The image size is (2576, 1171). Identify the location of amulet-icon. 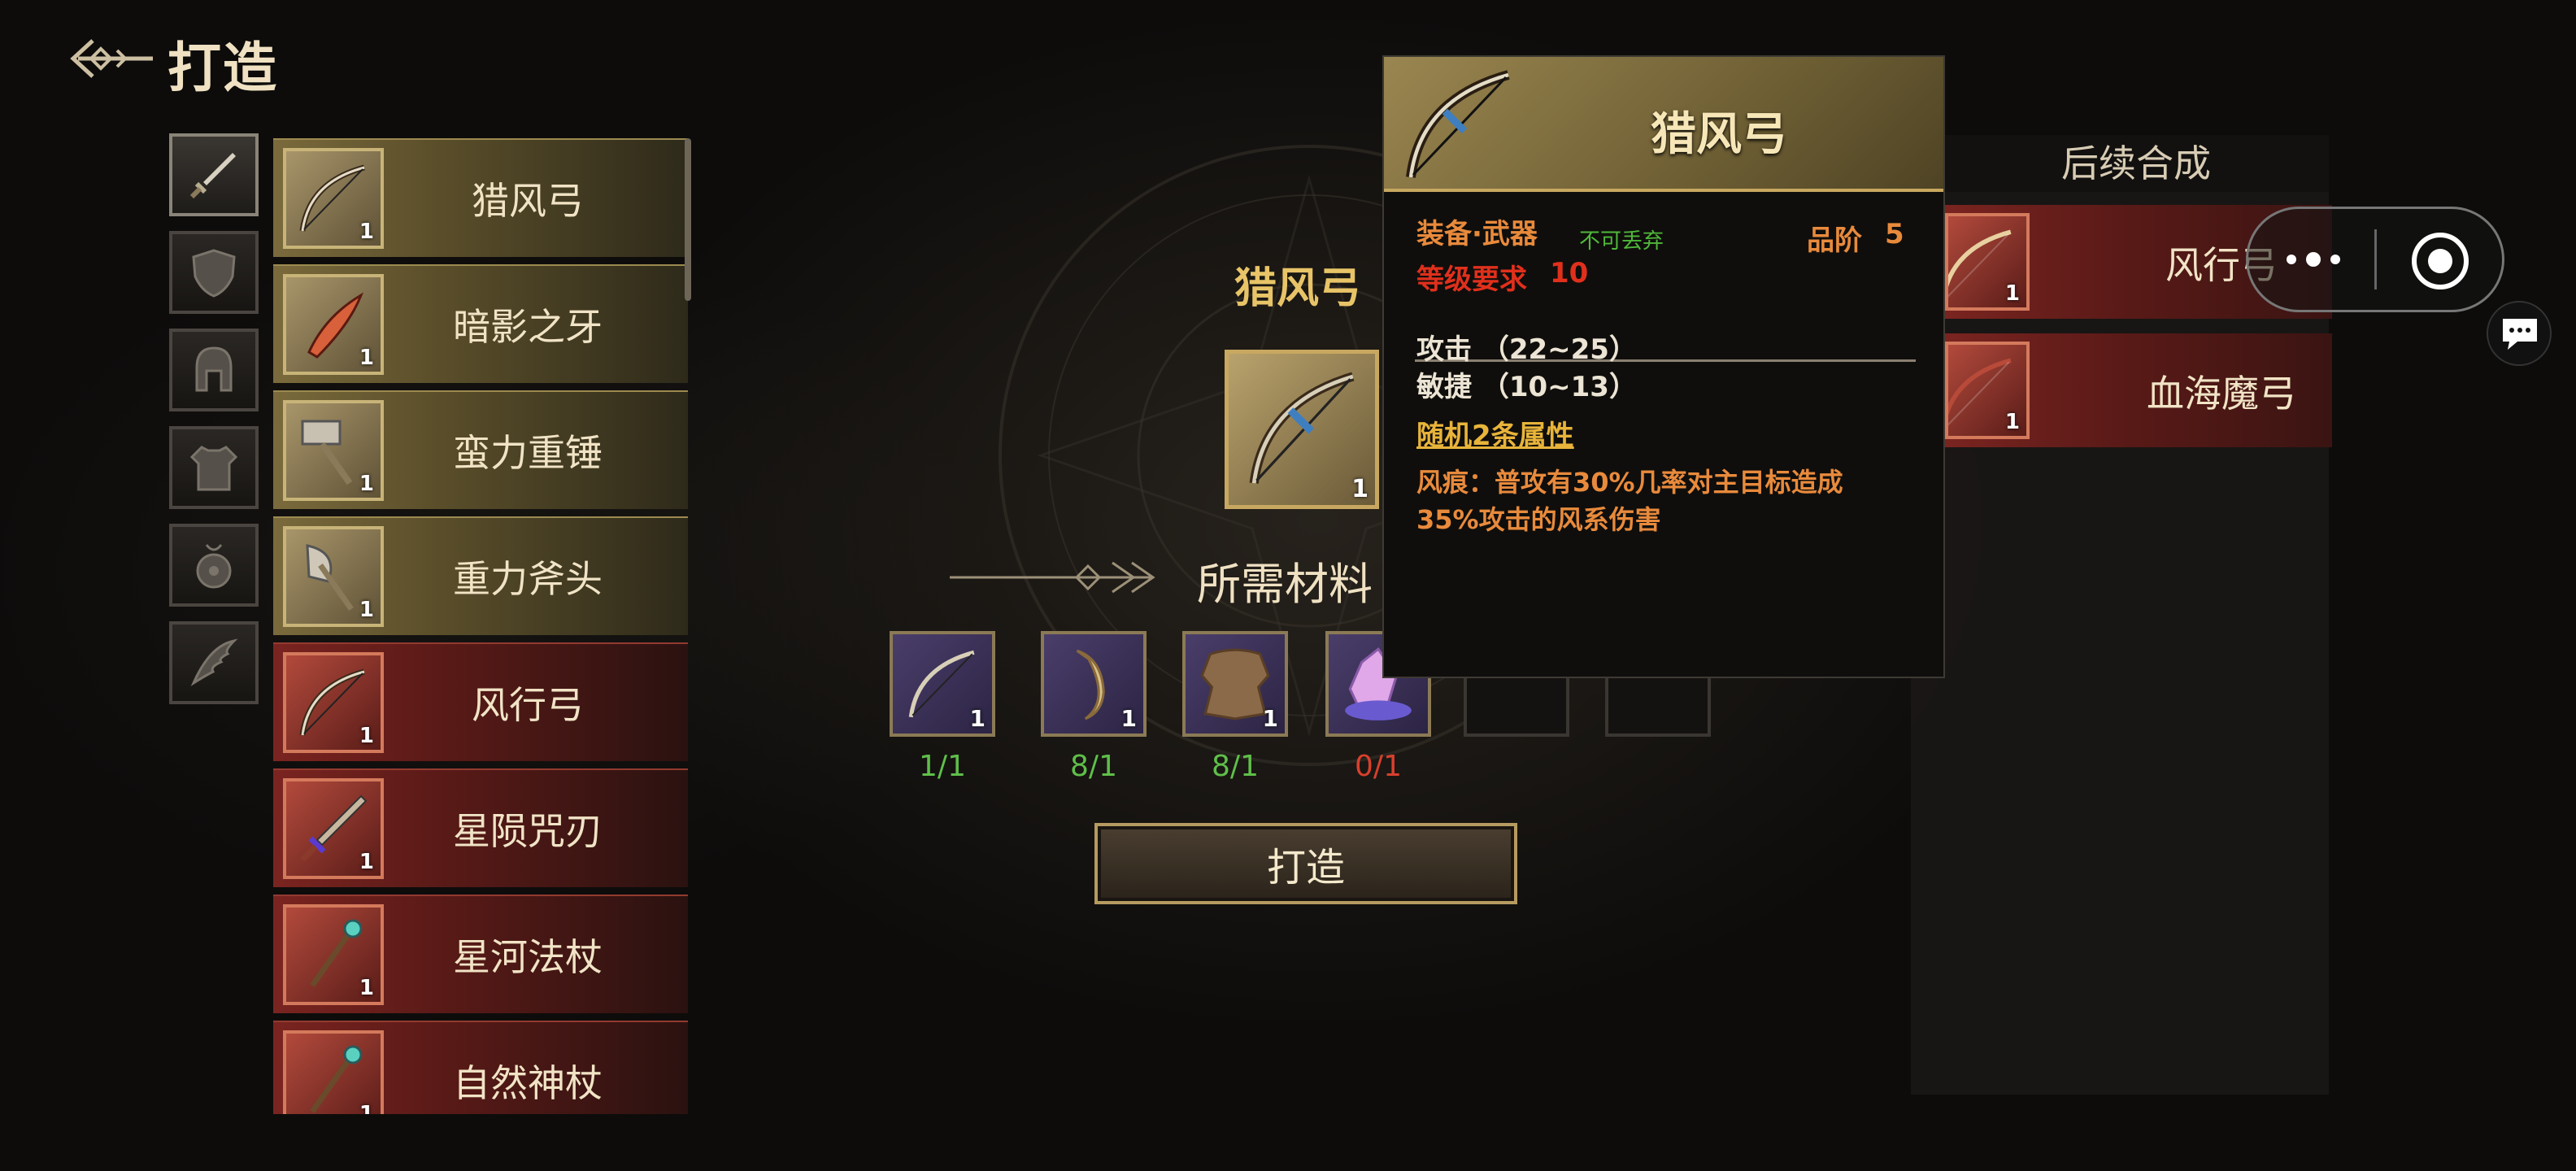
(214, 567).